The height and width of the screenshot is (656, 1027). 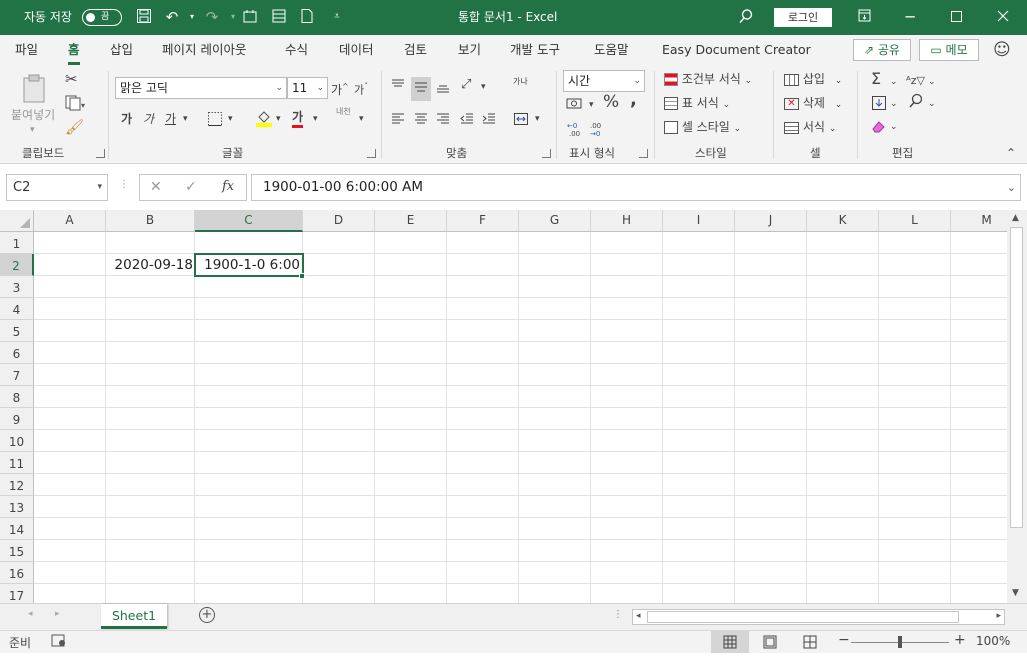 I want to click on align-left-icon, so click(x=398, y=121).